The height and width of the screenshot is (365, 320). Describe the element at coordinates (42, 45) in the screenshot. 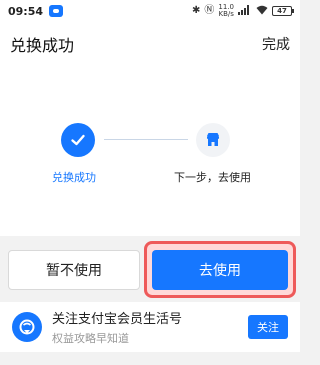

I see `page-title: 兑换成功` at that location.